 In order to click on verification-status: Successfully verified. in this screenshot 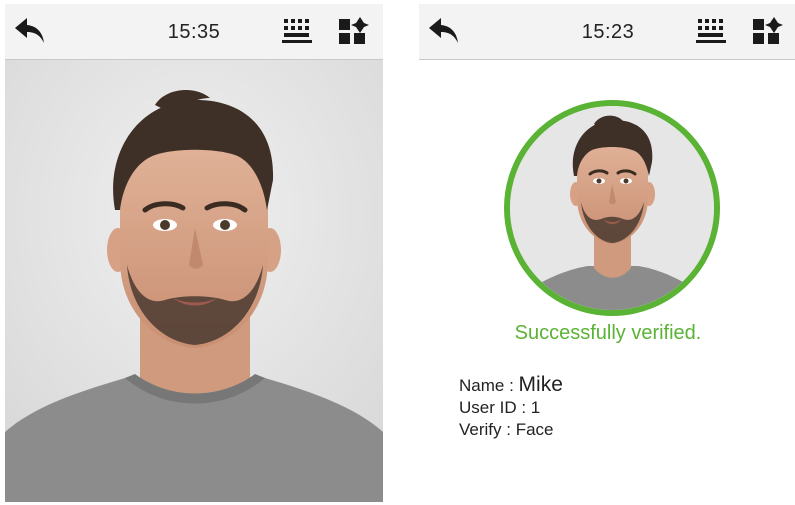, I will do `click(608, 333)`.